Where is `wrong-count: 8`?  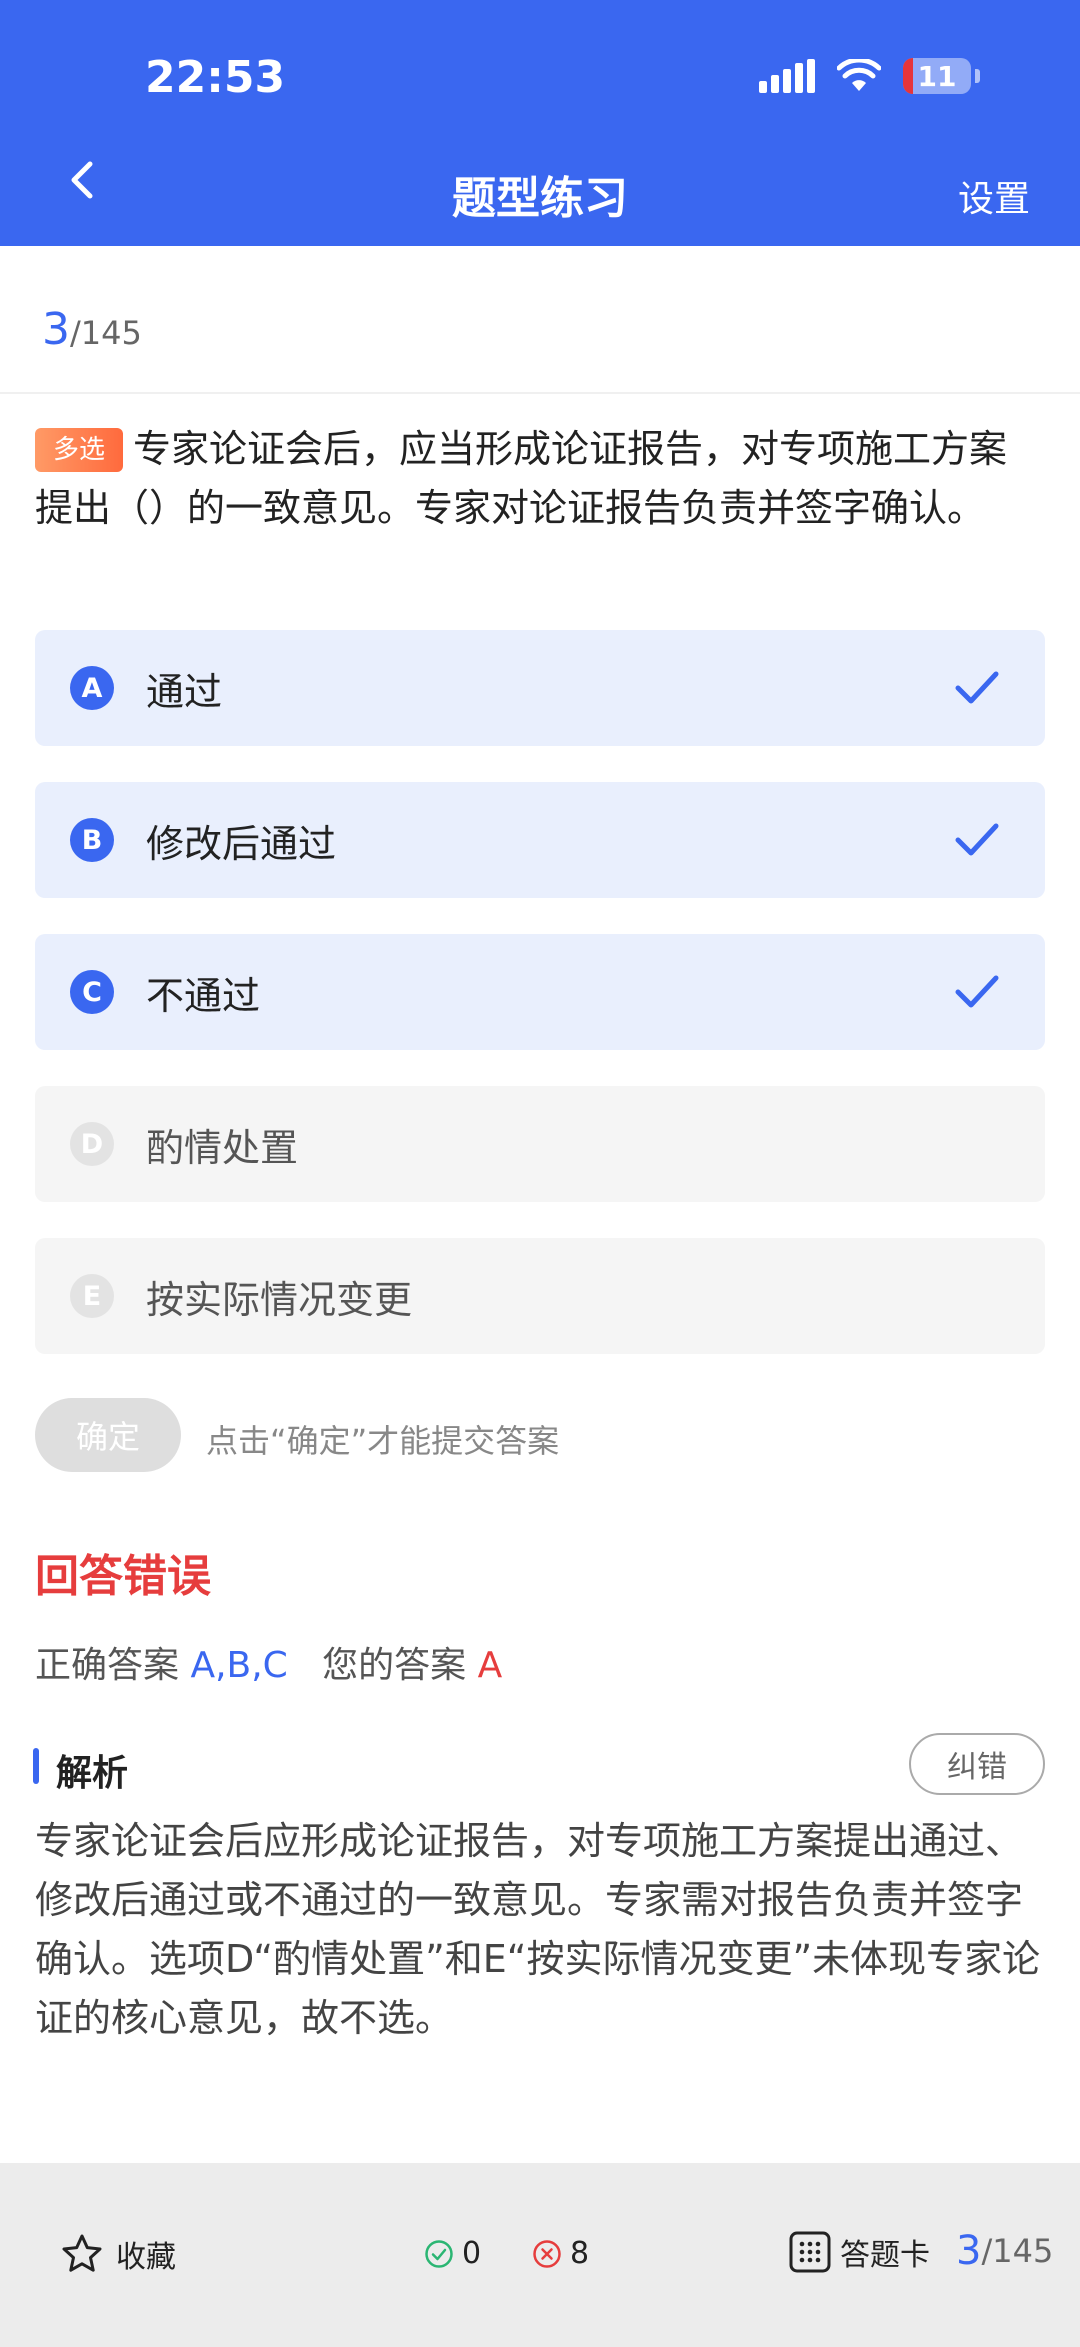 wrong-count: 8 is located at coordinates (560, 2253).